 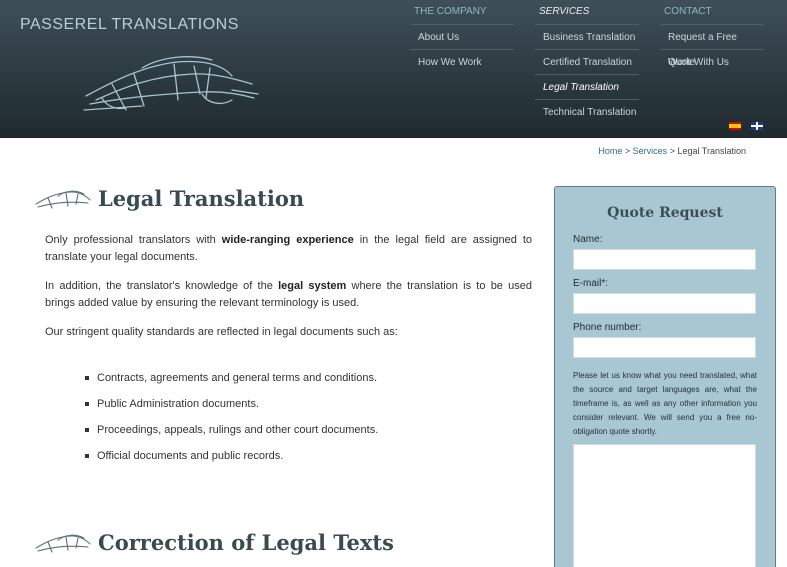 What do you see at coordinates (711, 151) in the screenshot?
I see `breadcrumb-current: Legal Translation` at bounding box center [711, 151].